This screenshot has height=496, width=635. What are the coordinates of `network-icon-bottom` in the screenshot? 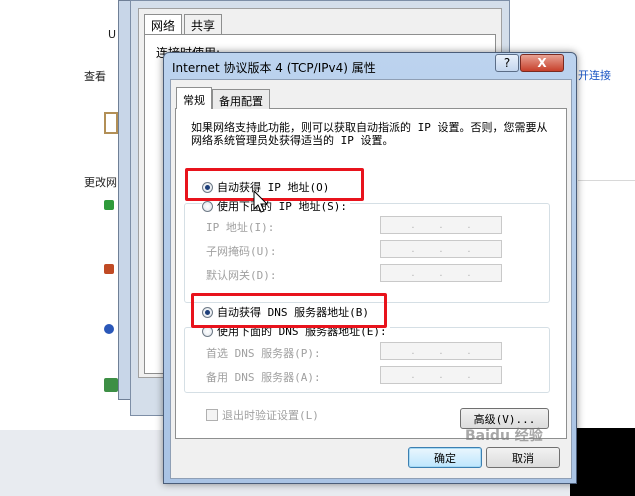 It's located at (111, 385).